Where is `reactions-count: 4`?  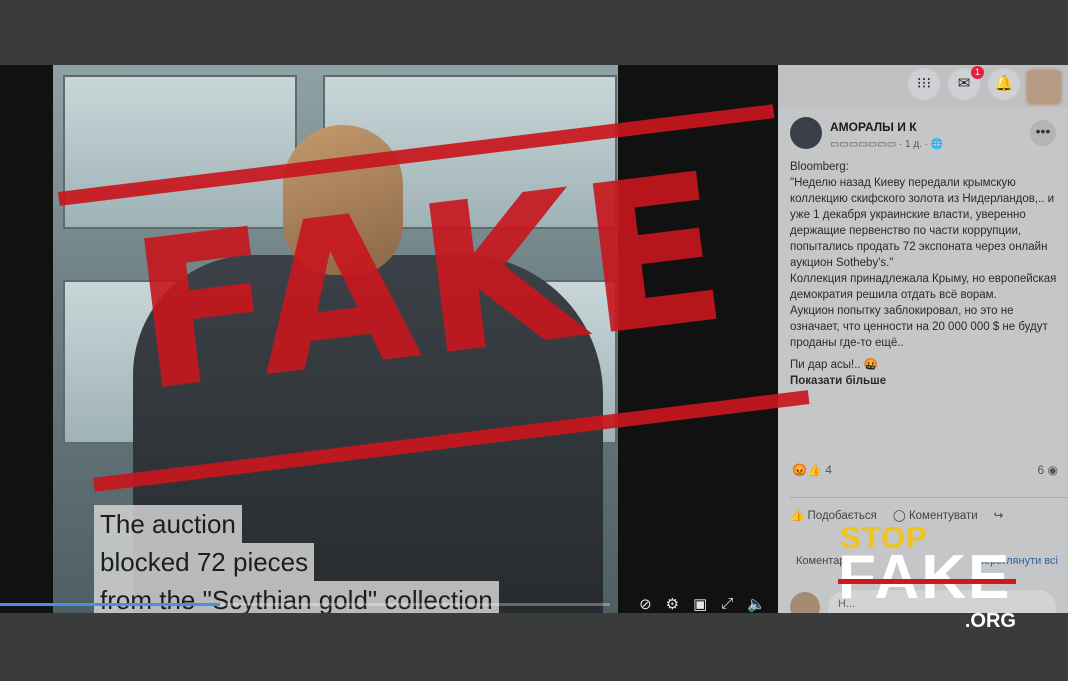
reactions-count: 4 is located at coordinates (828, 470).